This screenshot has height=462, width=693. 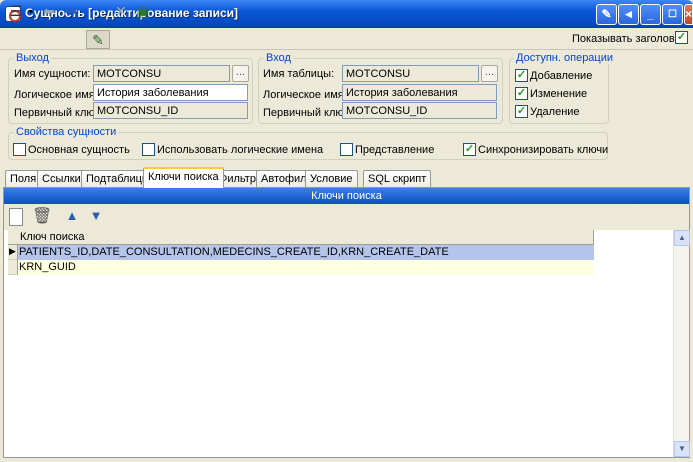 I want to click on operations-group-legend: Доступн. операции, so click(x=565, y=58).